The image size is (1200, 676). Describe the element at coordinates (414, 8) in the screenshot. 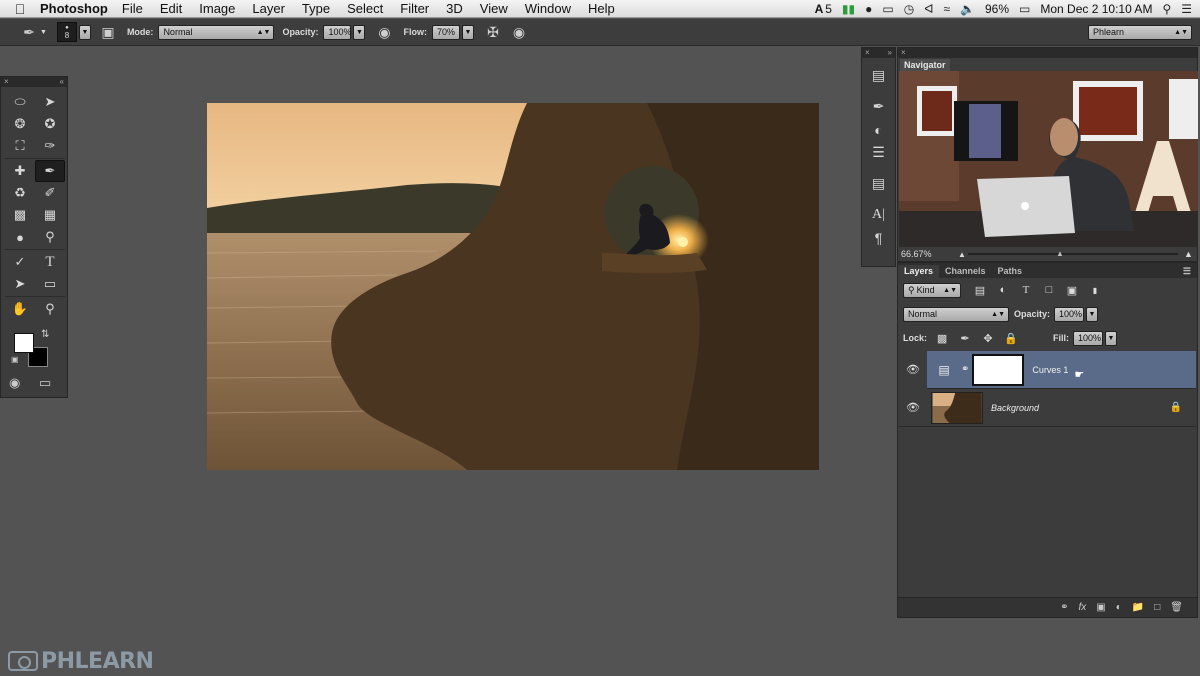

I see `menu-filter: Filter` at that location.